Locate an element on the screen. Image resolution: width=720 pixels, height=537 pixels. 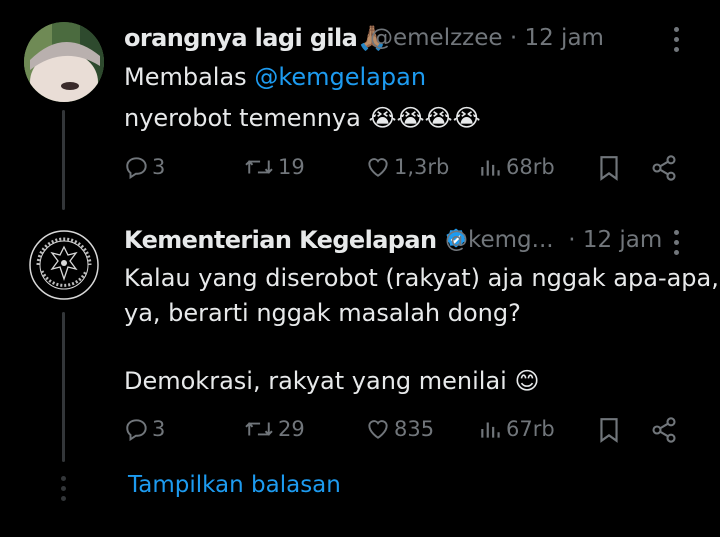
reply-context: Membalas @kemgelapan is located at coordinates (275, 77).